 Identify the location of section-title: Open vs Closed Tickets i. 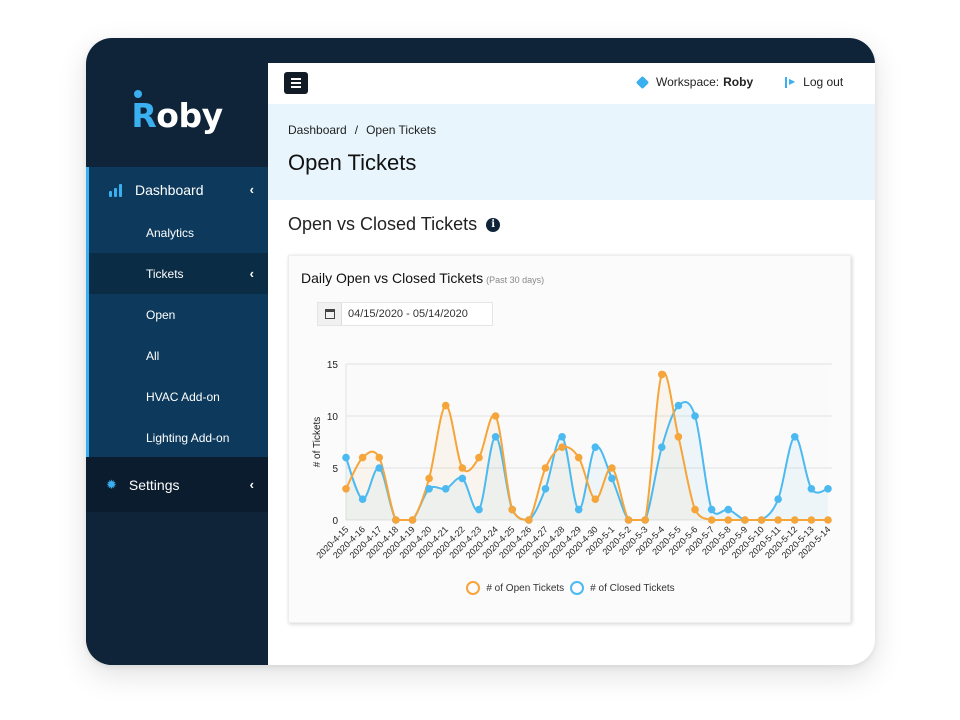
(394, 224).